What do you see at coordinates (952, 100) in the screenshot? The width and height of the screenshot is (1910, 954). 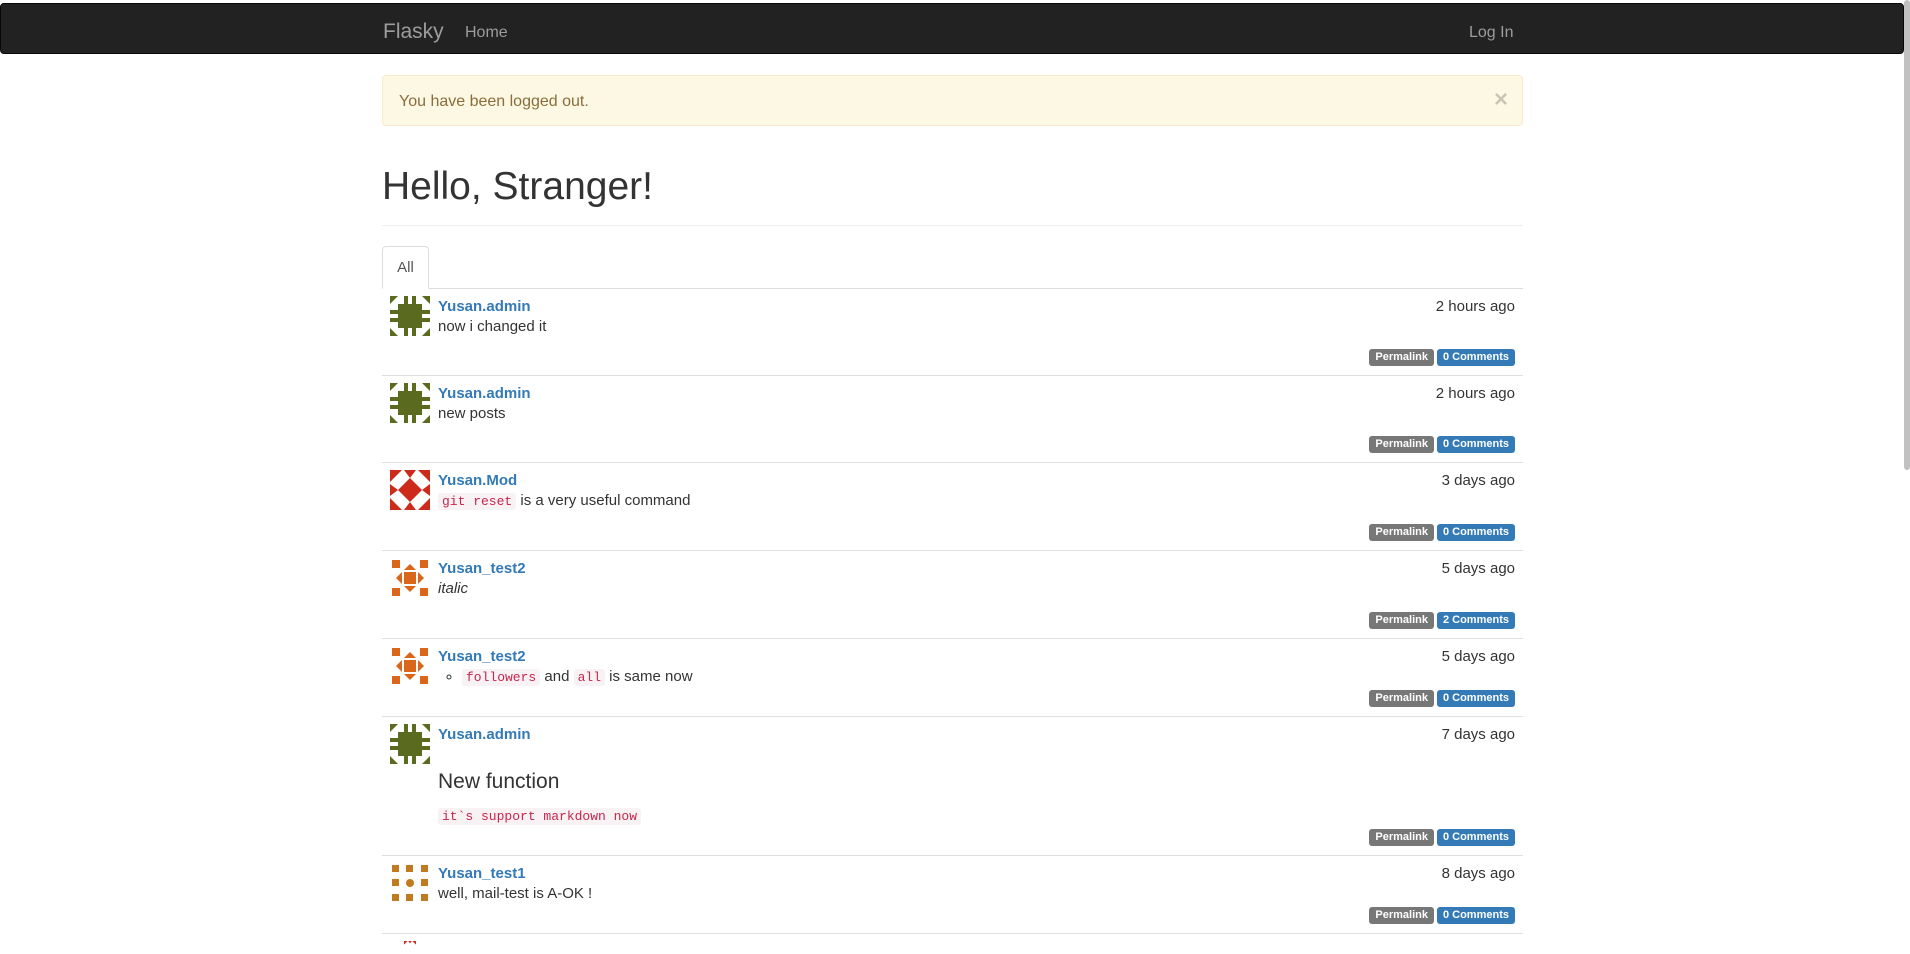 I see `logout-alert: You have been logged out. ×` at bounding box center [952, 100].